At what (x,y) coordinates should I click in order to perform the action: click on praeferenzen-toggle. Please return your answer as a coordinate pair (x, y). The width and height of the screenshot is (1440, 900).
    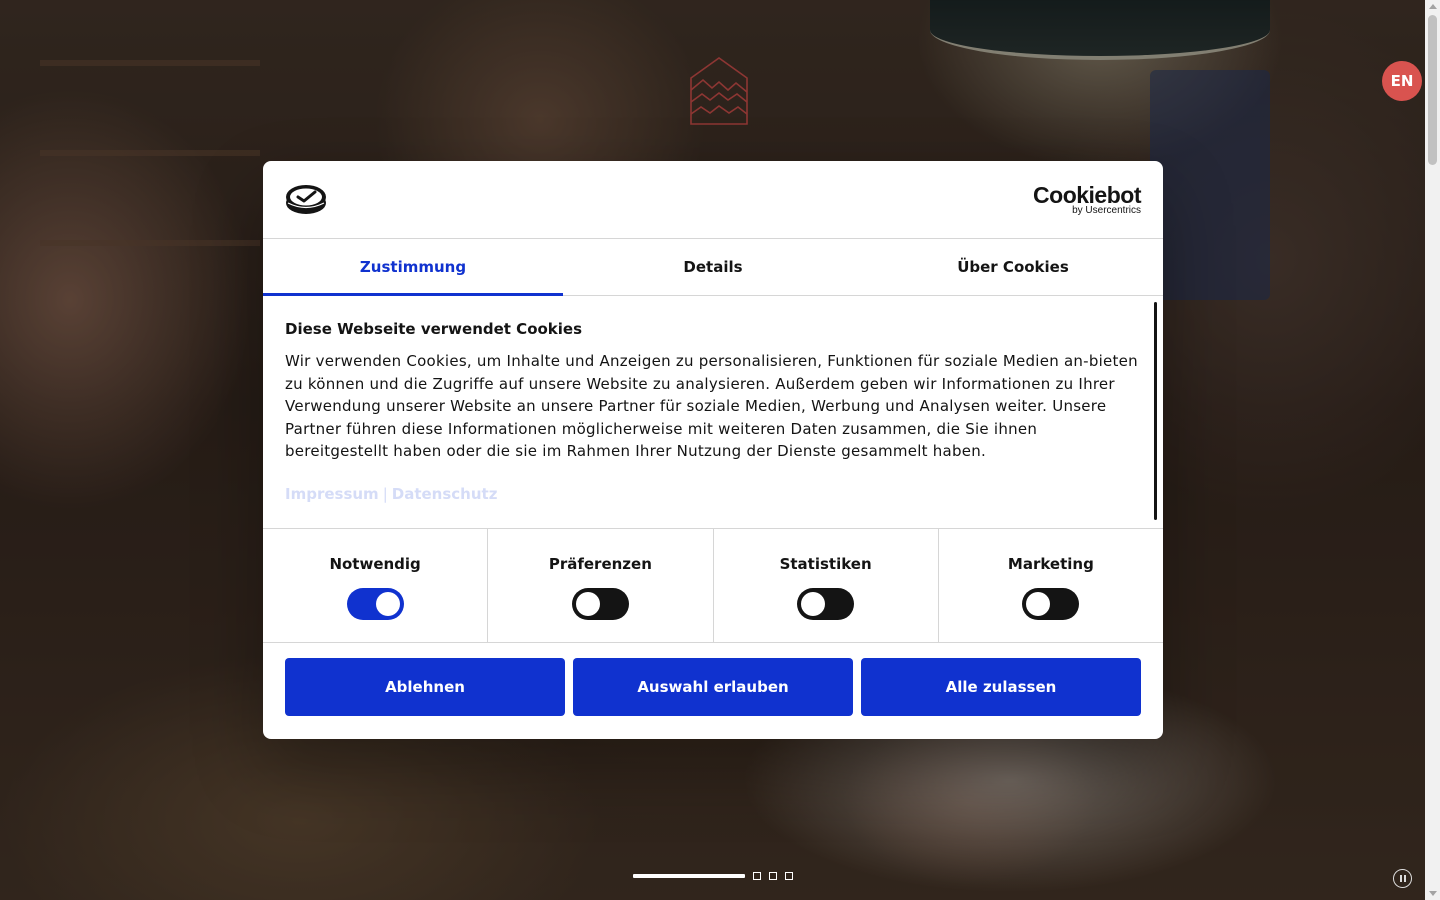
    Looking at the image, I should click on (600, 604).